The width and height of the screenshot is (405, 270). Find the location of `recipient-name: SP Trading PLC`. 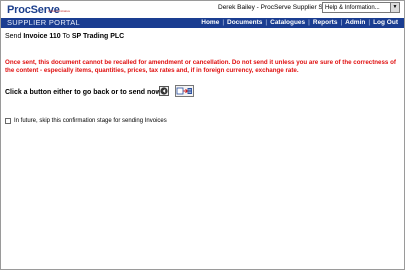

recipient-name: SP Trading PLC is located at coordinates (98, 36).